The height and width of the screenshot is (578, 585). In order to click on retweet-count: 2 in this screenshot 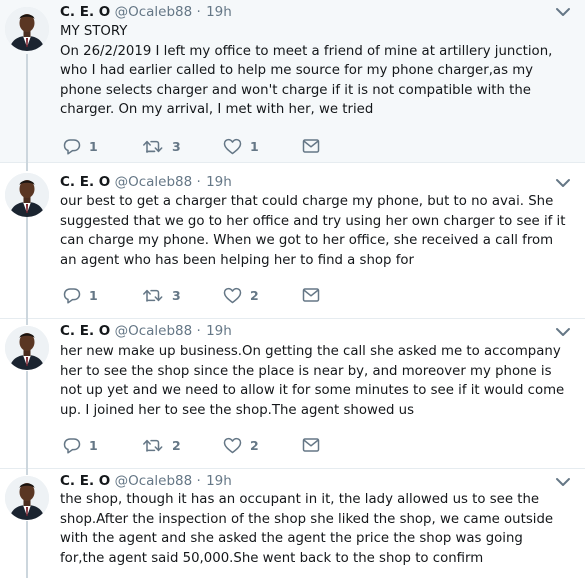, I will do `click(176, 445)`.